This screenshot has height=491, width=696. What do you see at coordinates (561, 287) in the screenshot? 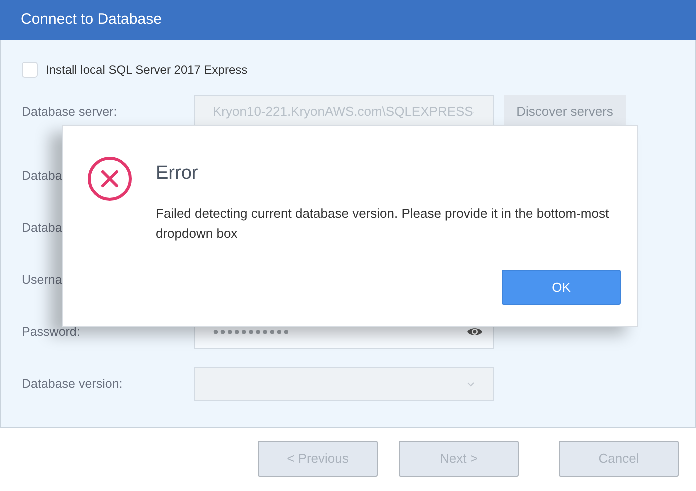
I see `ok-button: OK` at bounding box center [561, 287].